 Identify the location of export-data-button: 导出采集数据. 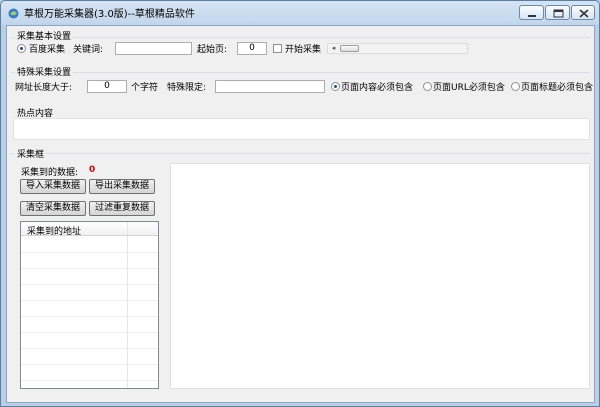
(122, 186).